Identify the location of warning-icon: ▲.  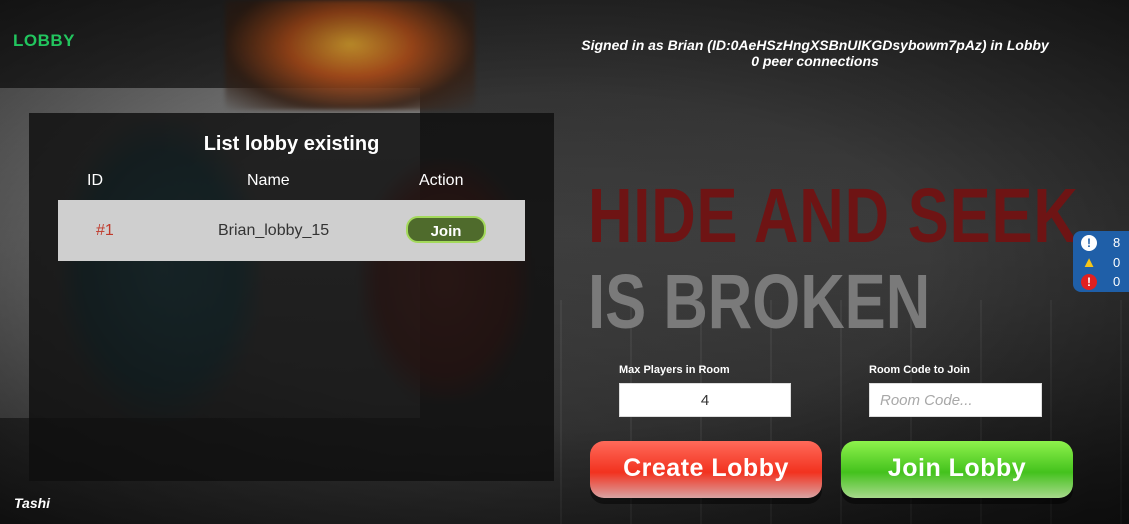
(1089, 262).